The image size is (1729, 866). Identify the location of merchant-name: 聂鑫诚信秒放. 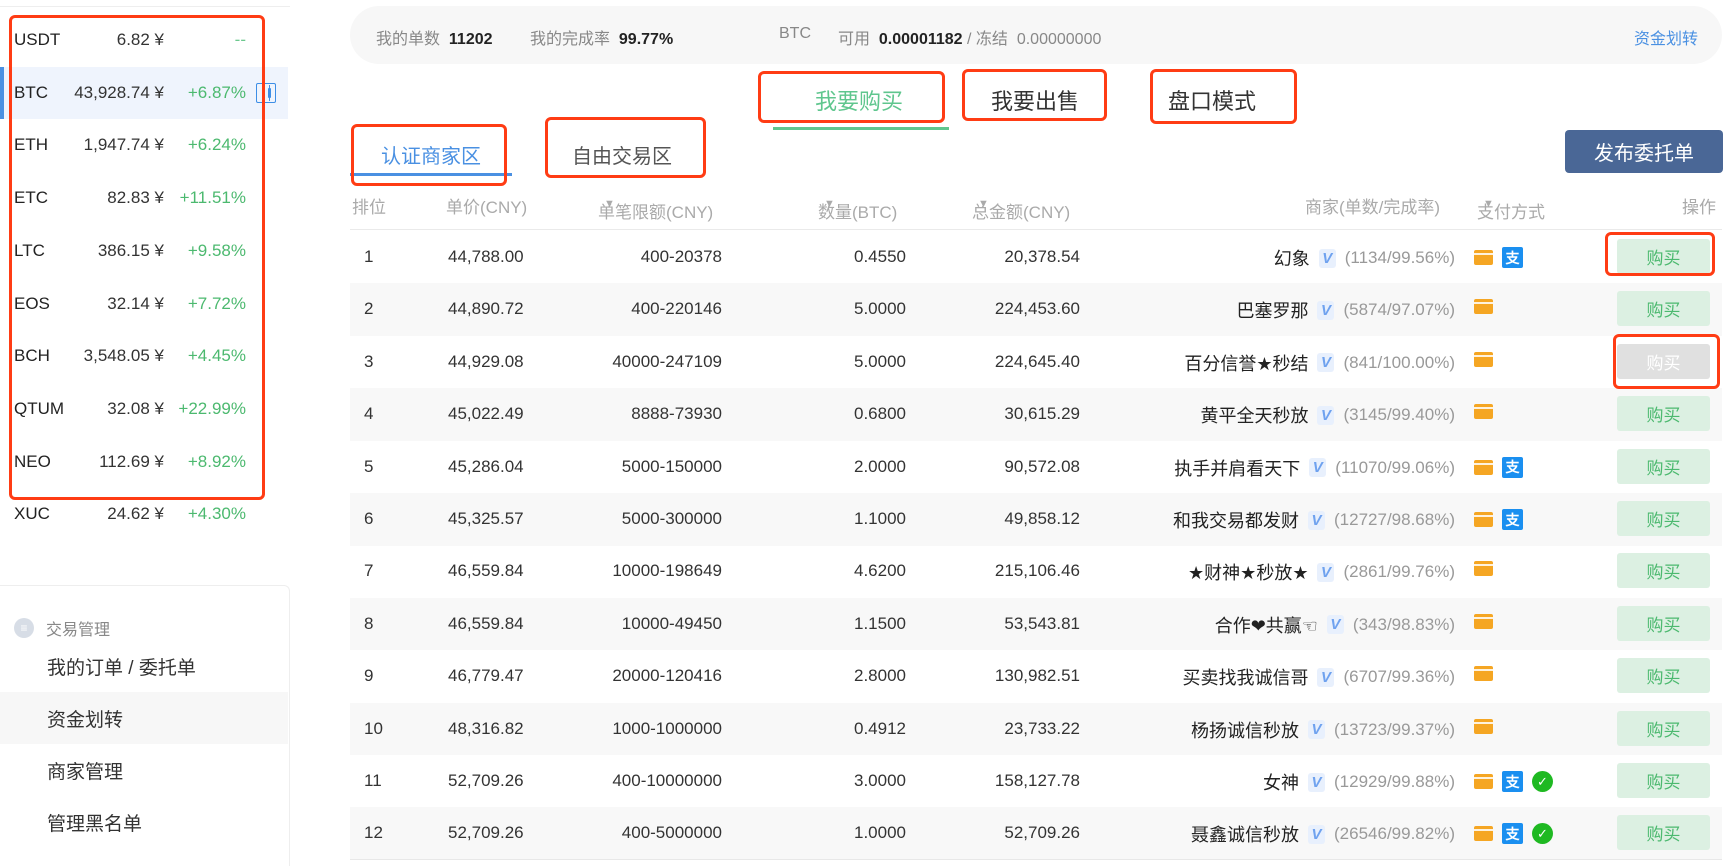
(1245, 834).